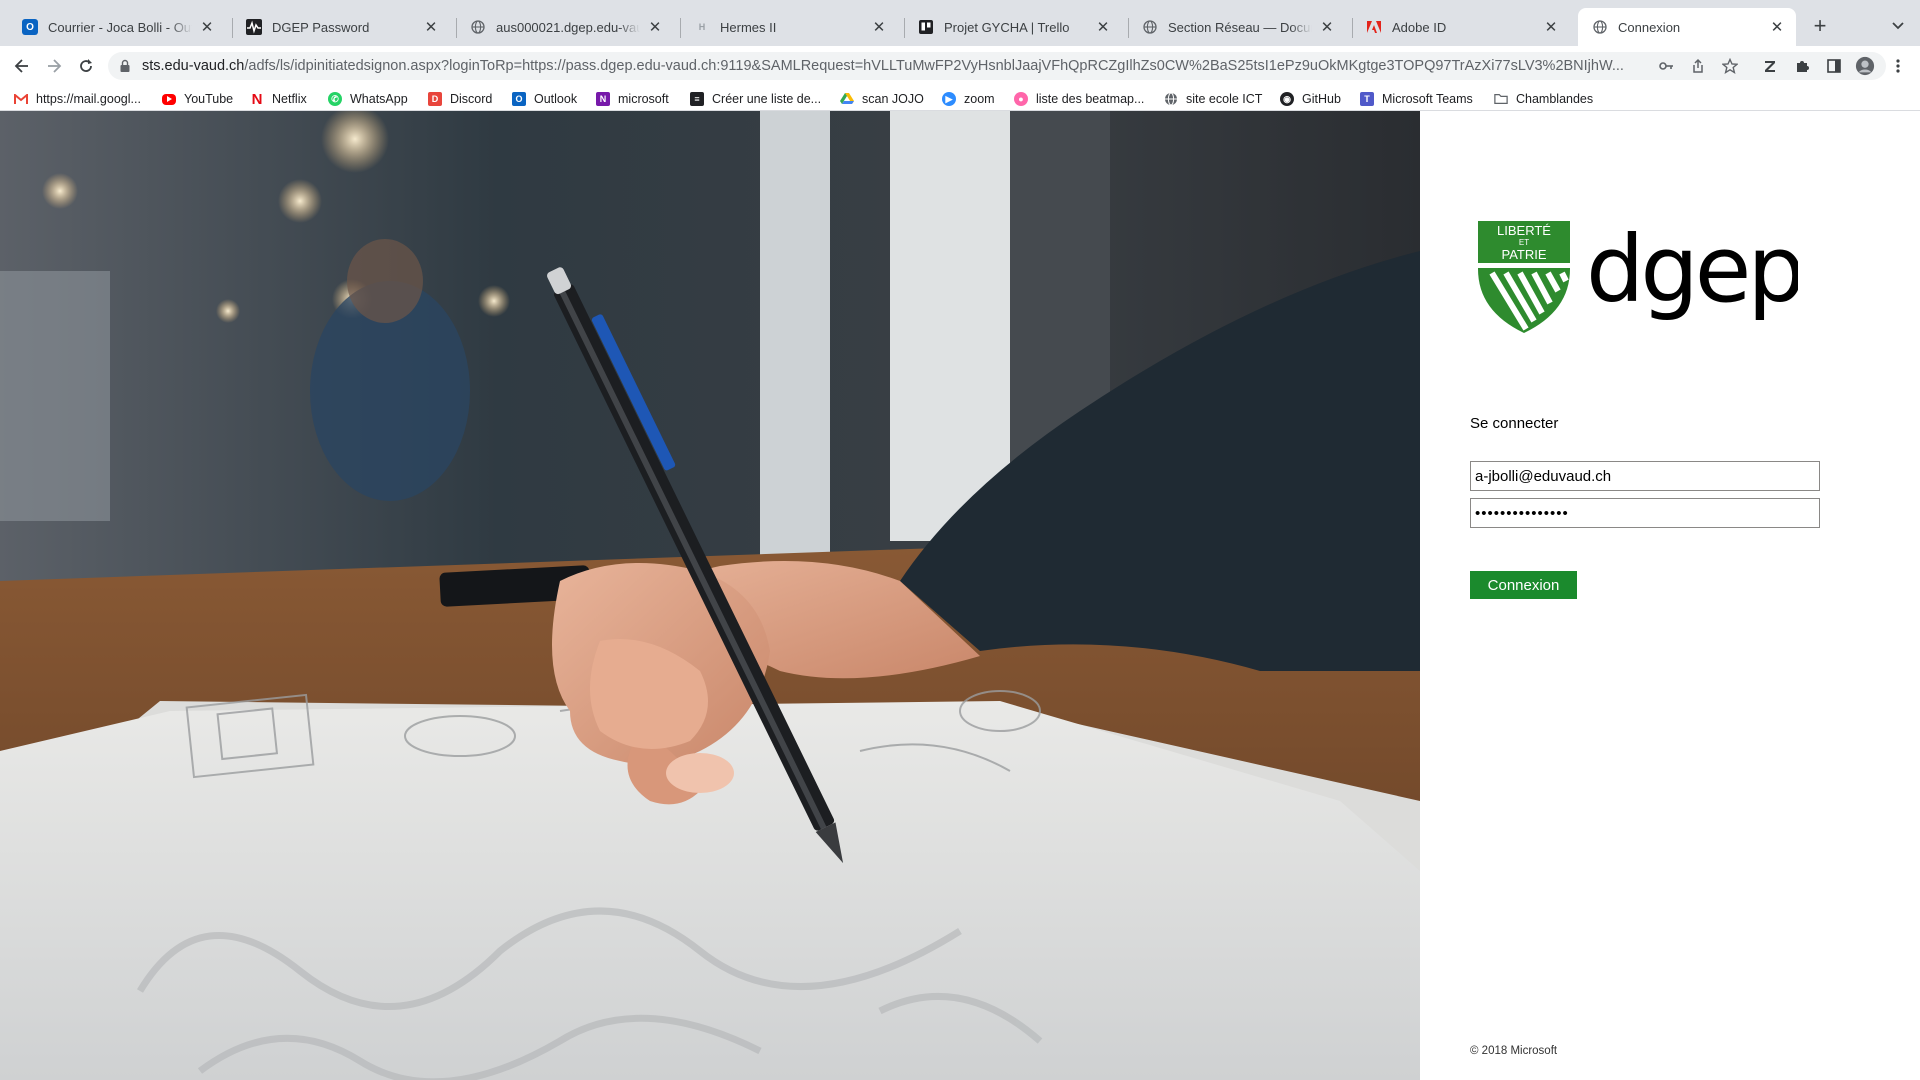  Describe the element at coordinates (1007, 27) in the screenshot. I see `tab-title: Projet GYCHA | Trello` at that location.